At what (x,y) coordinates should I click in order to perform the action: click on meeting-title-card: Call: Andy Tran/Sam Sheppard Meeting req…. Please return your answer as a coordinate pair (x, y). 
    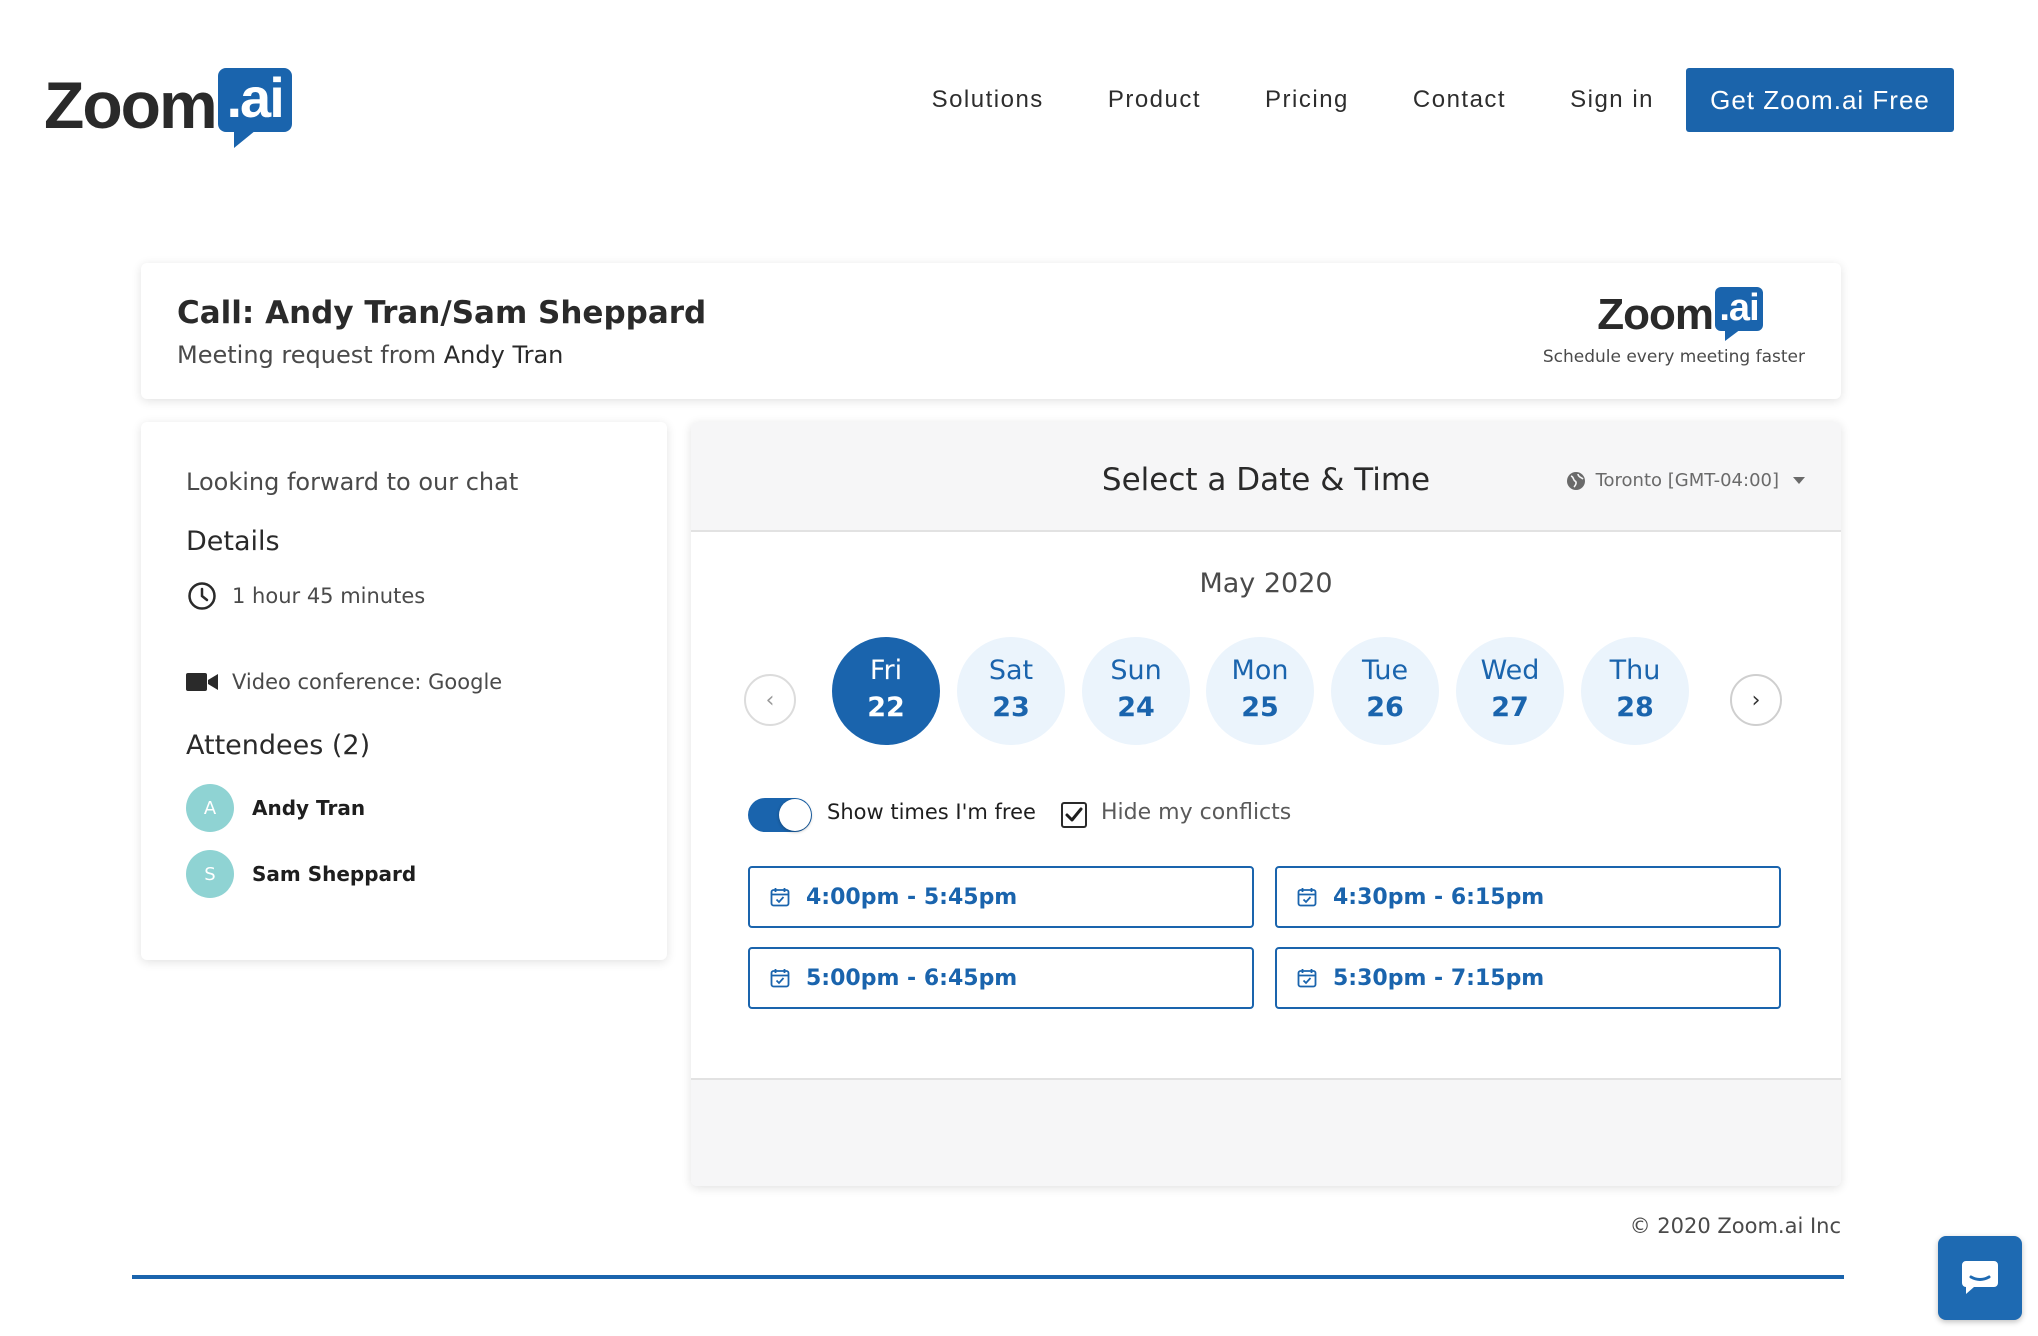
    Looking at the image, I should click on (991, 331).